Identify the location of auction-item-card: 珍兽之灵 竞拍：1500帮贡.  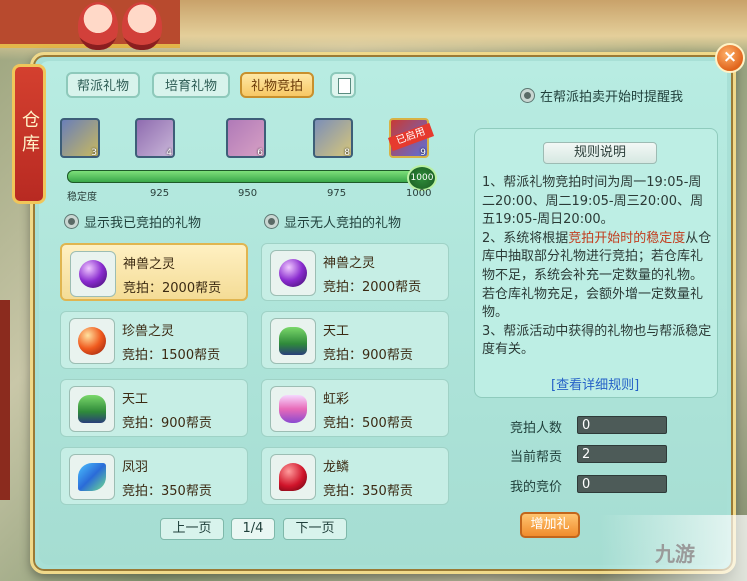
(154, 340).